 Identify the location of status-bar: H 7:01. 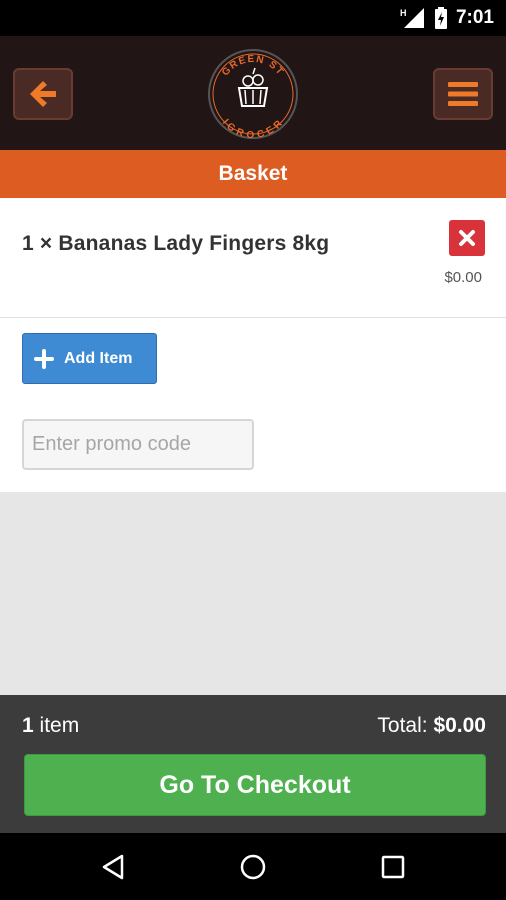
(253, 18).